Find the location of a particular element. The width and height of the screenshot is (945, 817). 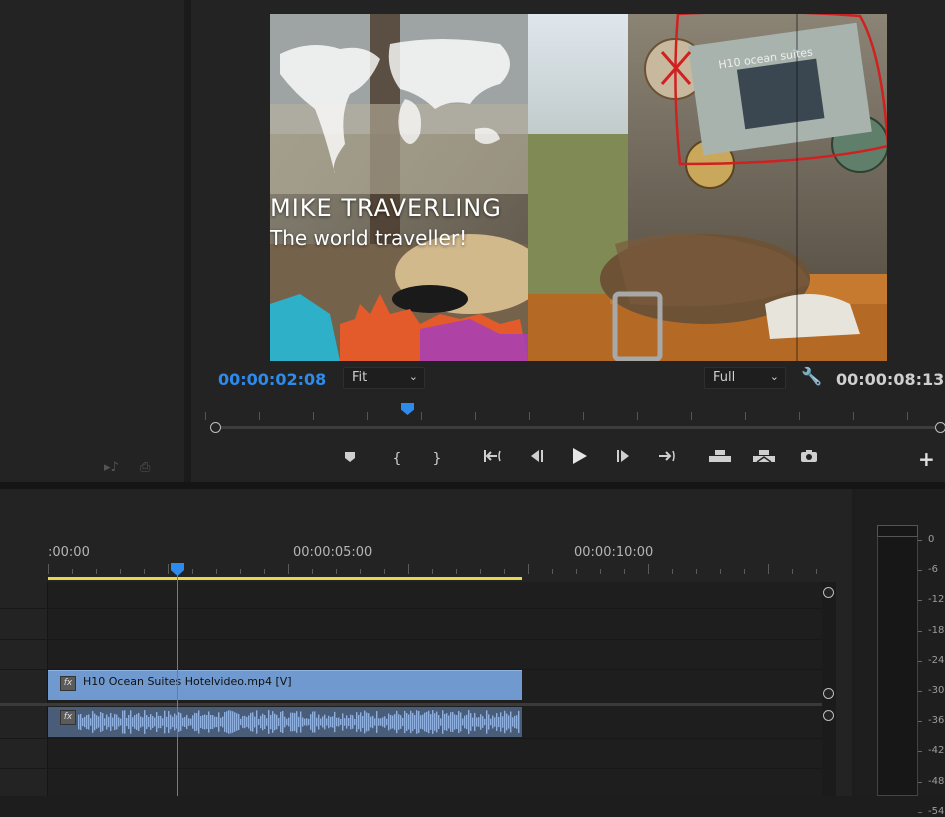

go-to-out-button is located at coordinates (667, 459).